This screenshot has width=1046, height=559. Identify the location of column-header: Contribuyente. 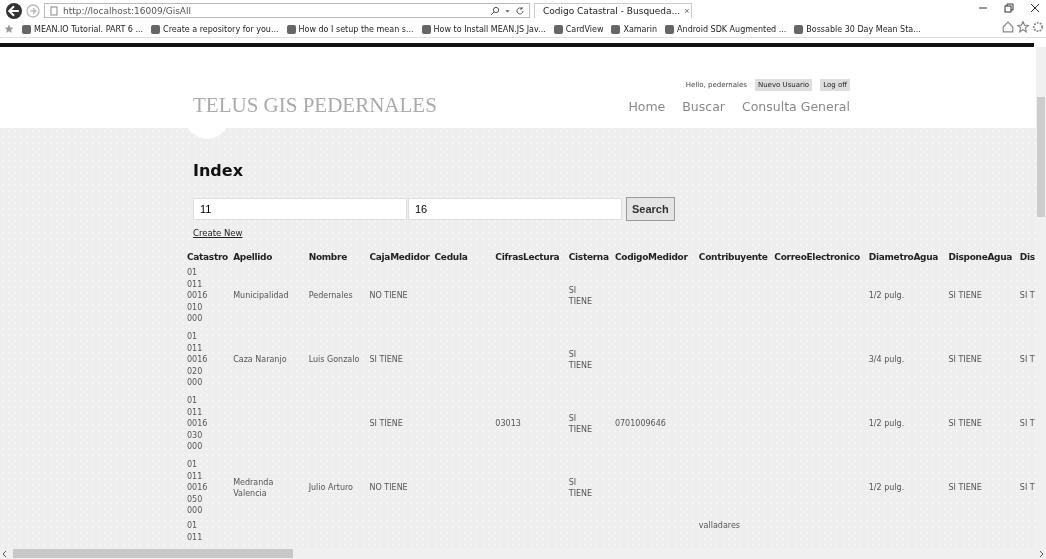
(733, 257).